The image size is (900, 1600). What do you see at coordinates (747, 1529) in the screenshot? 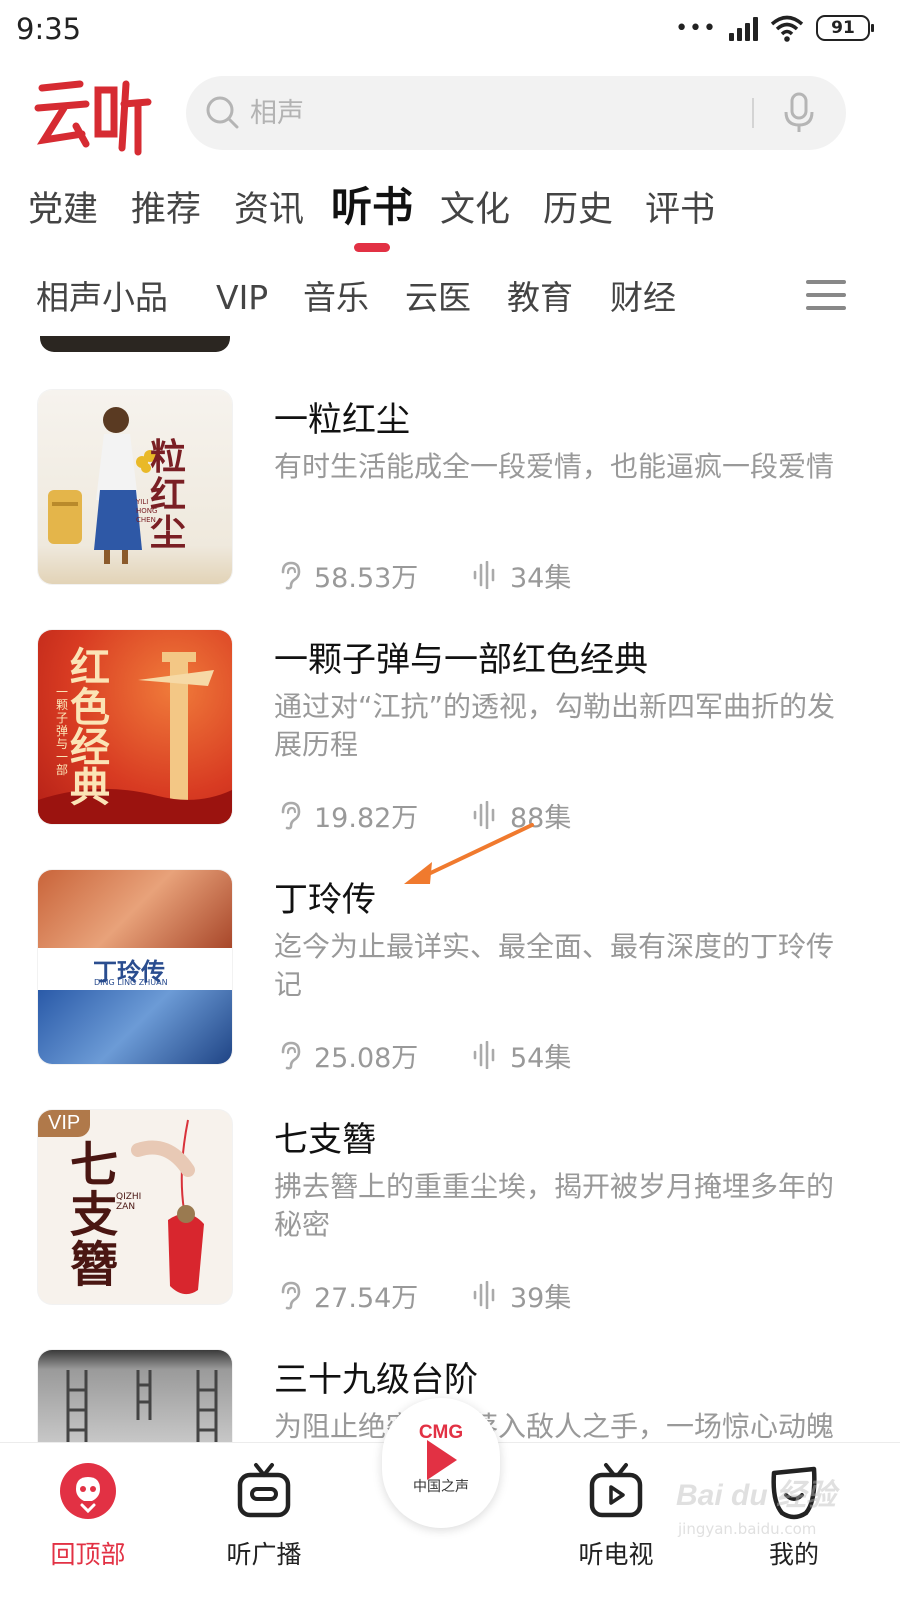
I see `watermark-sub: jingyan.baidu.com` at bounding box center [747, 1529].